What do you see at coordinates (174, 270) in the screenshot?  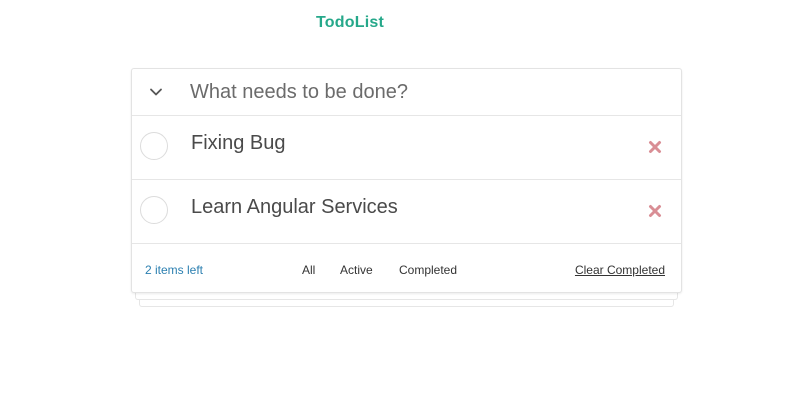 I see `items-left-count: 2 items left` at bounding box center [174, 270].